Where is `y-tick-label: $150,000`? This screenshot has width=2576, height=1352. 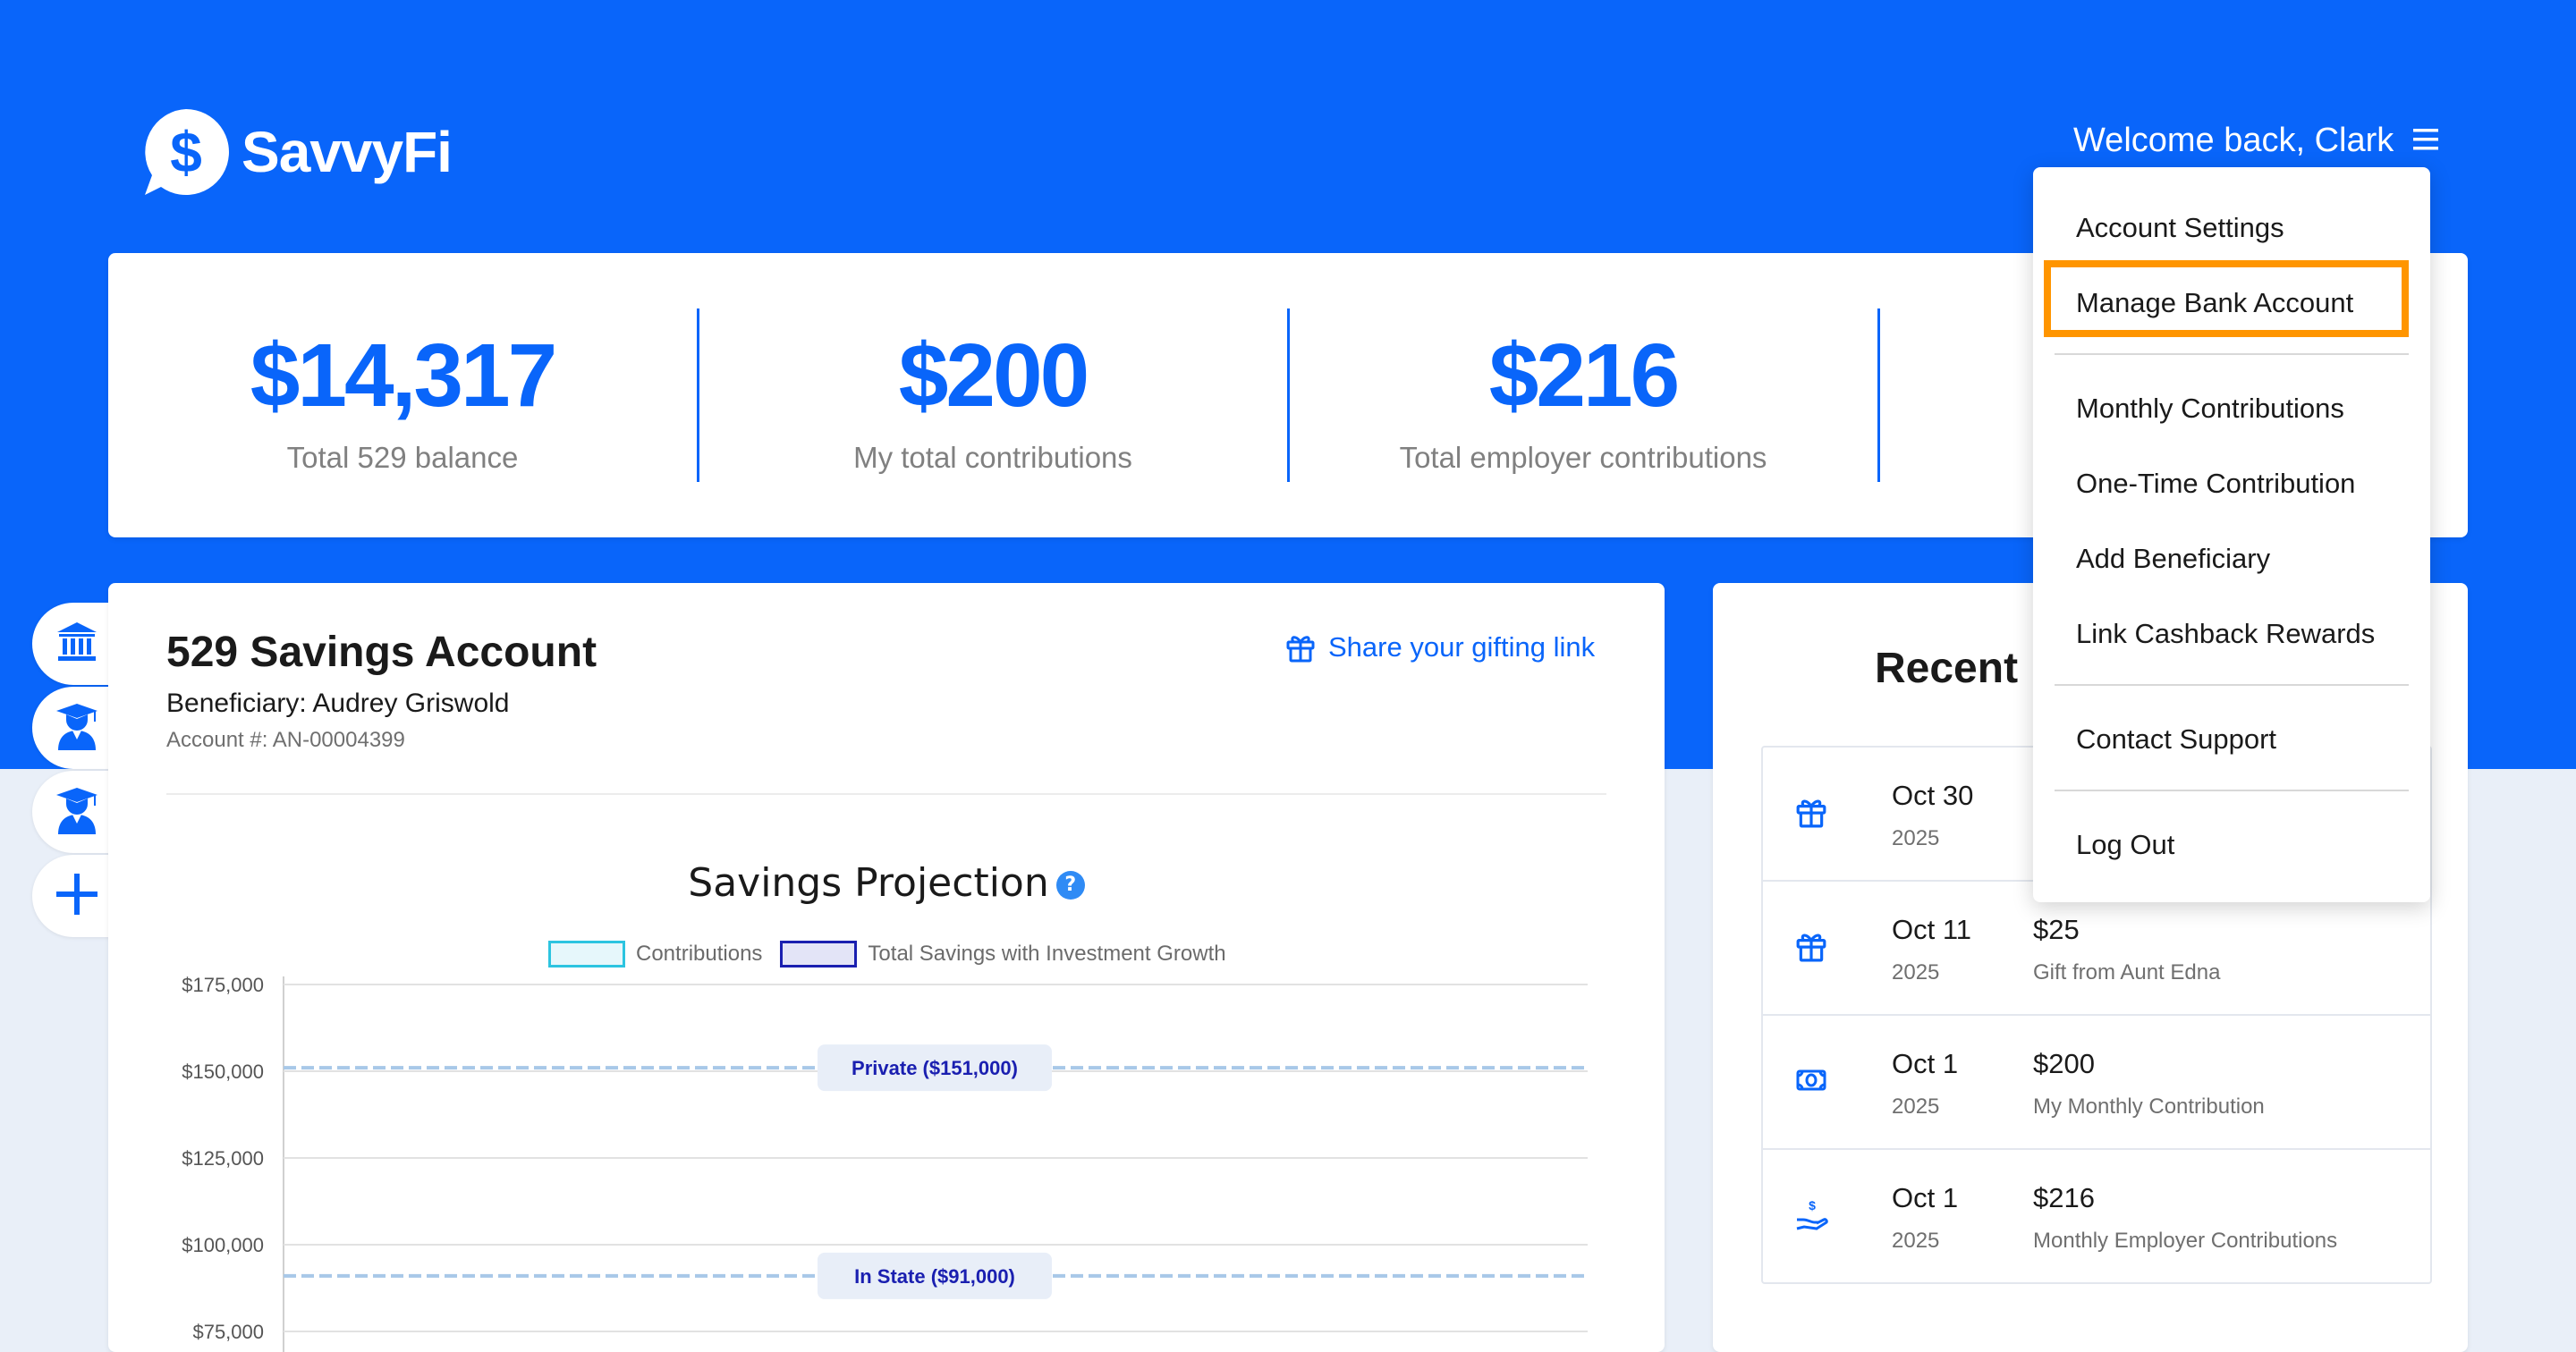
y-tick-label: $150,000 is located at coordinates (223, 1071).